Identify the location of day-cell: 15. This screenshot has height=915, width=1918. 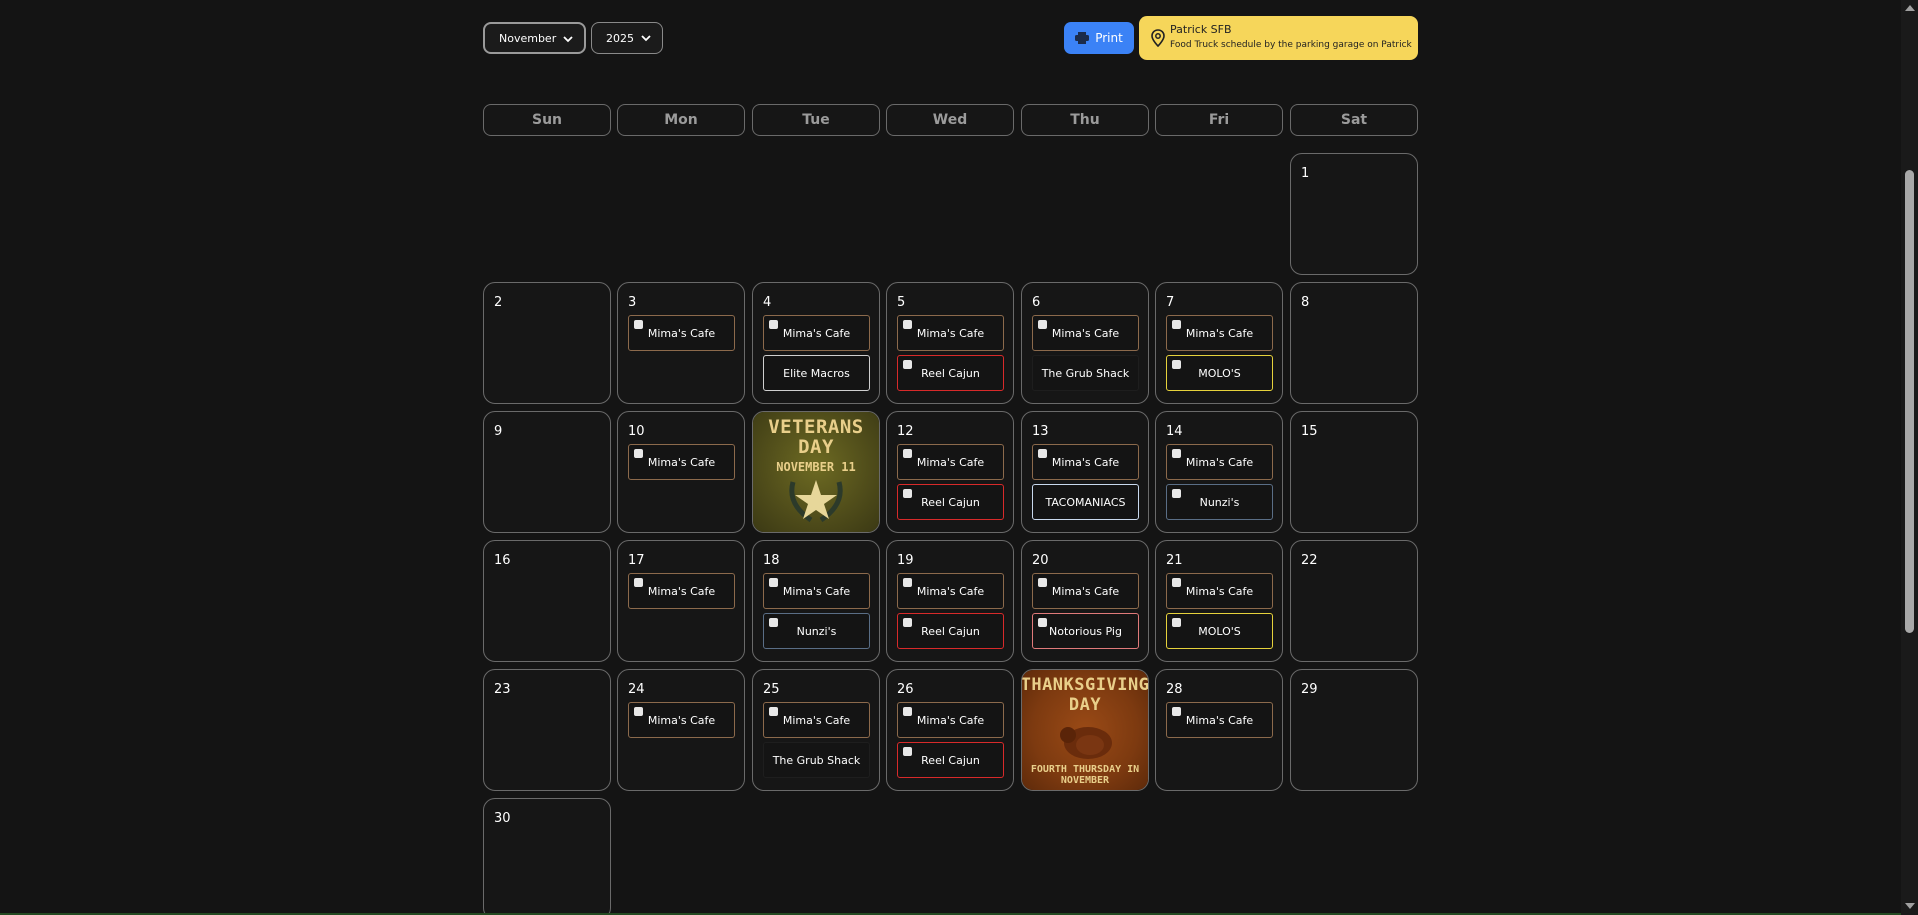
(1354, 472).